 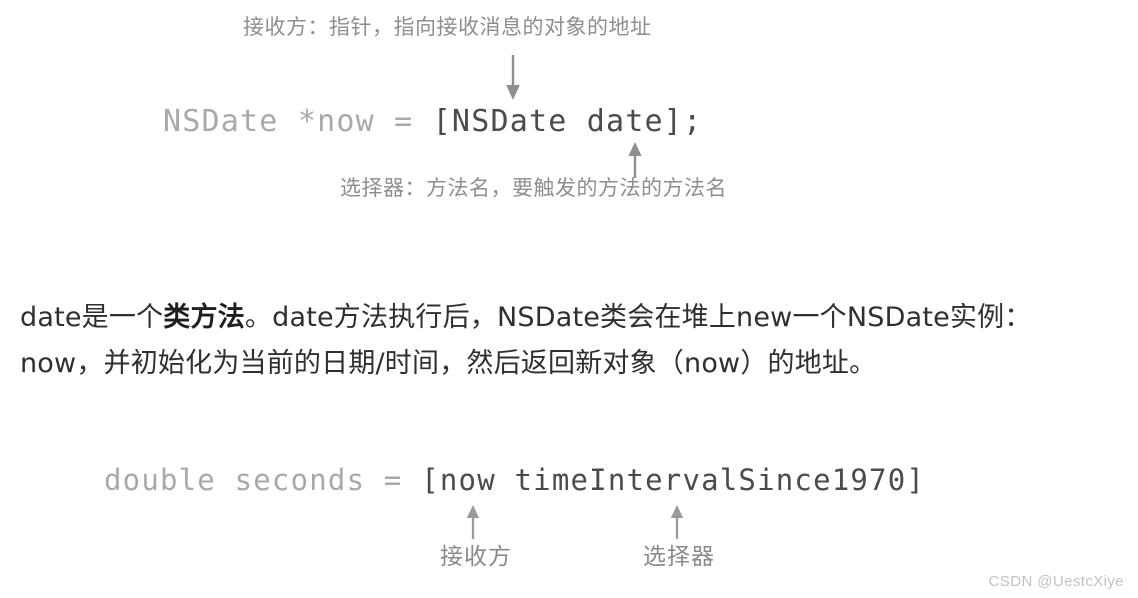 I want to click on code-declaration-part: NSDate *now =, so click(x=298, y=121).